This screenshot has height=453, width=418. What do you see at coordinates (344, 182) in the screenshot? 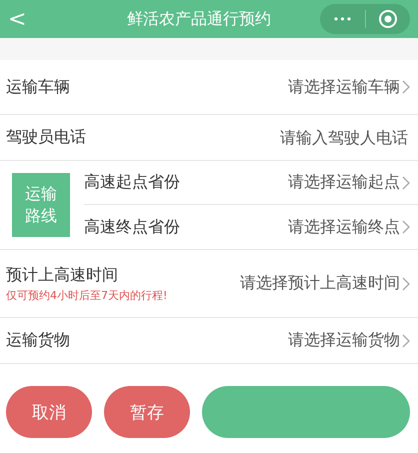
I see `select-value: 请选择运输起点` at bounding box center [344, 182].